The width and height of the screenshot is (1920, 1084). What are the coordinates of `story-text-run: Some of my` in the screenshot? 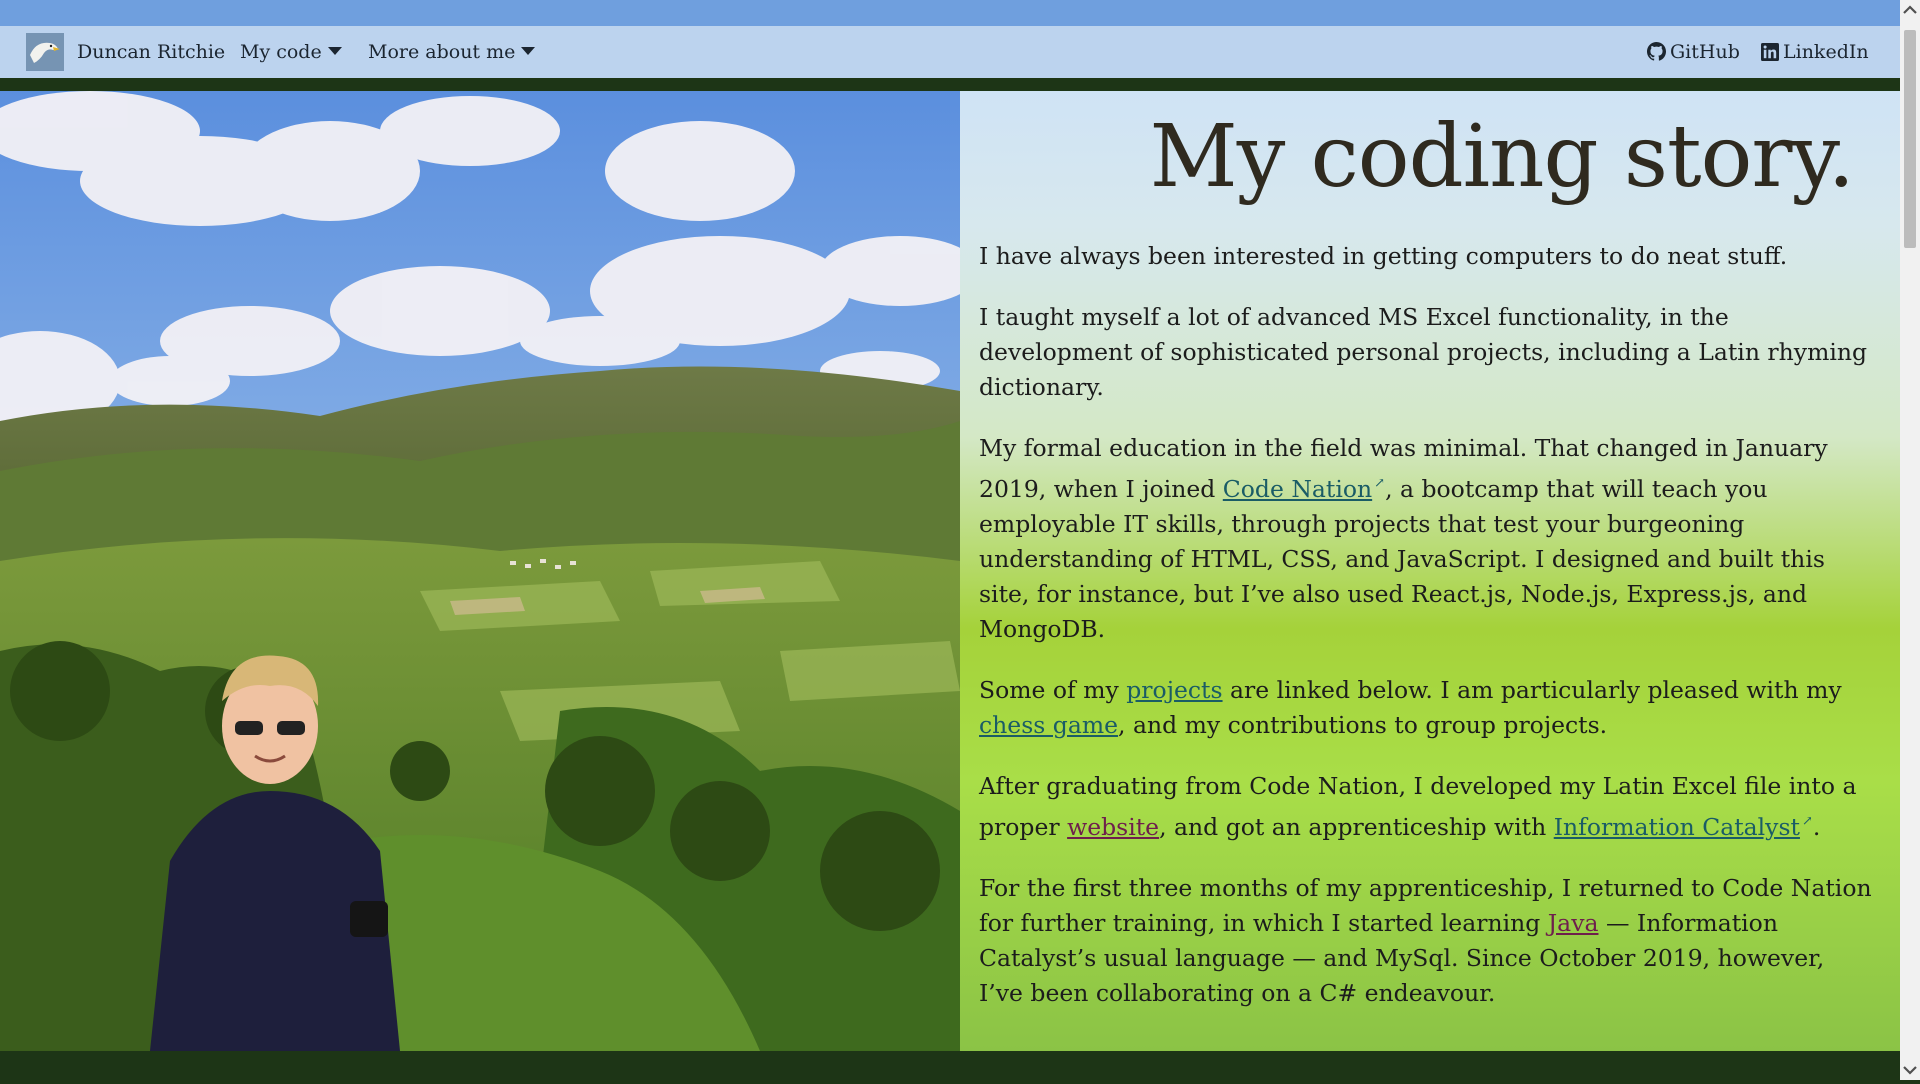 It's located at (1053, 690).